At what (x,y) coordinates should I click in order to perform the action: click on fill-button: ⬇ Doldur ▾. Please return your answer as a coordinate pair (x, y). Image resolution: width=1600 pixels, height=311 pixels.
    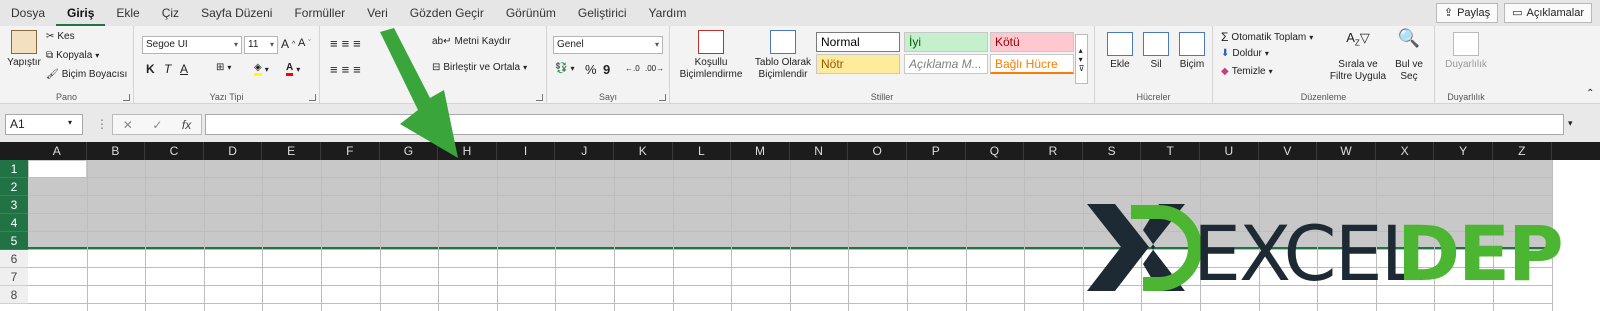
    Looking at the image, I should click on (1245, 53).